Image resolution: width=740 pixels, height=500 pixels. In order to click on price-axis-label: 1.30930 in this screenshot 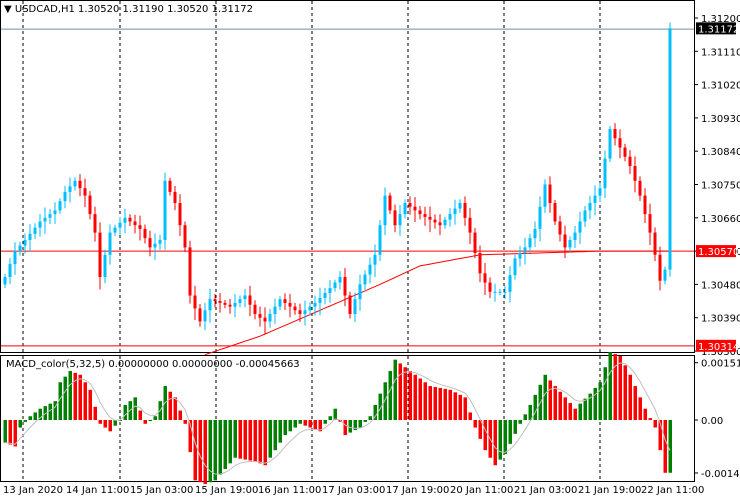, I will do `click(720, 119)`.